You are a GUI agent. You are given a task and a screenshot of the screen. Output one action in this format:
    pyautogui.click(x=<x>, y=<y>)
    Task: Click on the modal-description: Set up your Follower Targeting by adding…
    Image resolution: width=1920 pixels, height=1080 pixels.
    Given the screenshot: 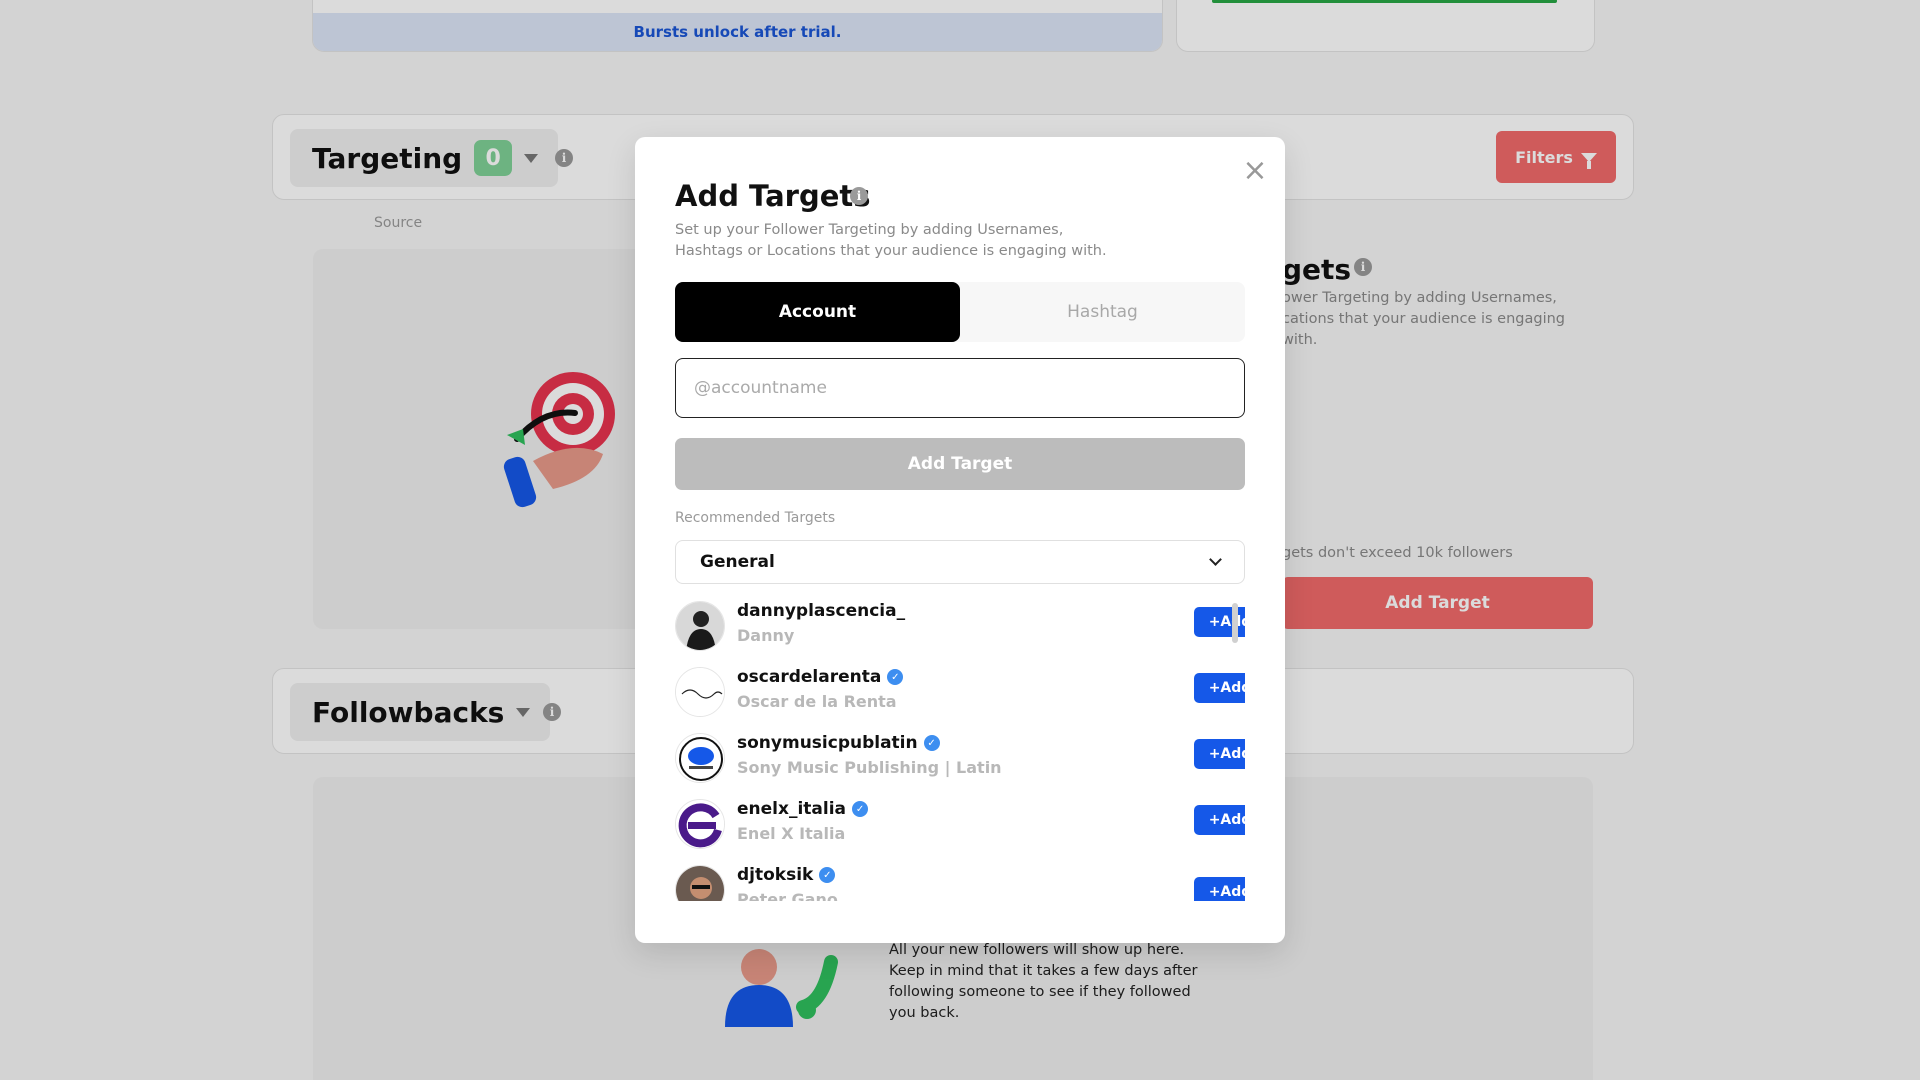 What is the action you would take?
    pyautogui.click(x=891, y=240)
    